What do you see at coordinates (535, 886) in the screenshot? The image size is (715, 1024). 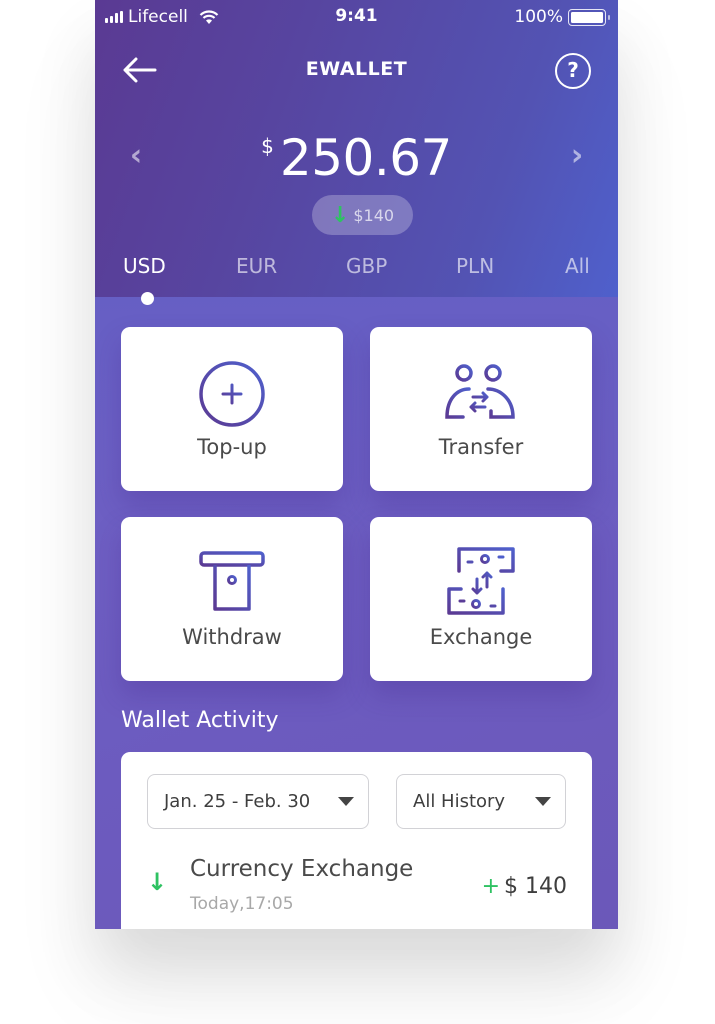 I see `transaction-amount-value: $ 140` at bounding box center [535, 886].